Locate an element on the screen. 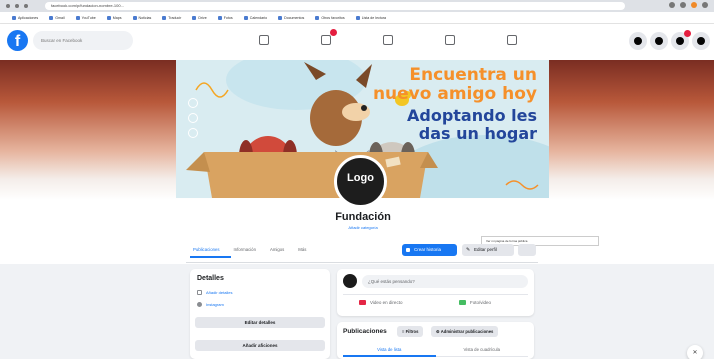 The width and height of the screenshot is (714, 359). avatar is located at coordinates (350, 281).